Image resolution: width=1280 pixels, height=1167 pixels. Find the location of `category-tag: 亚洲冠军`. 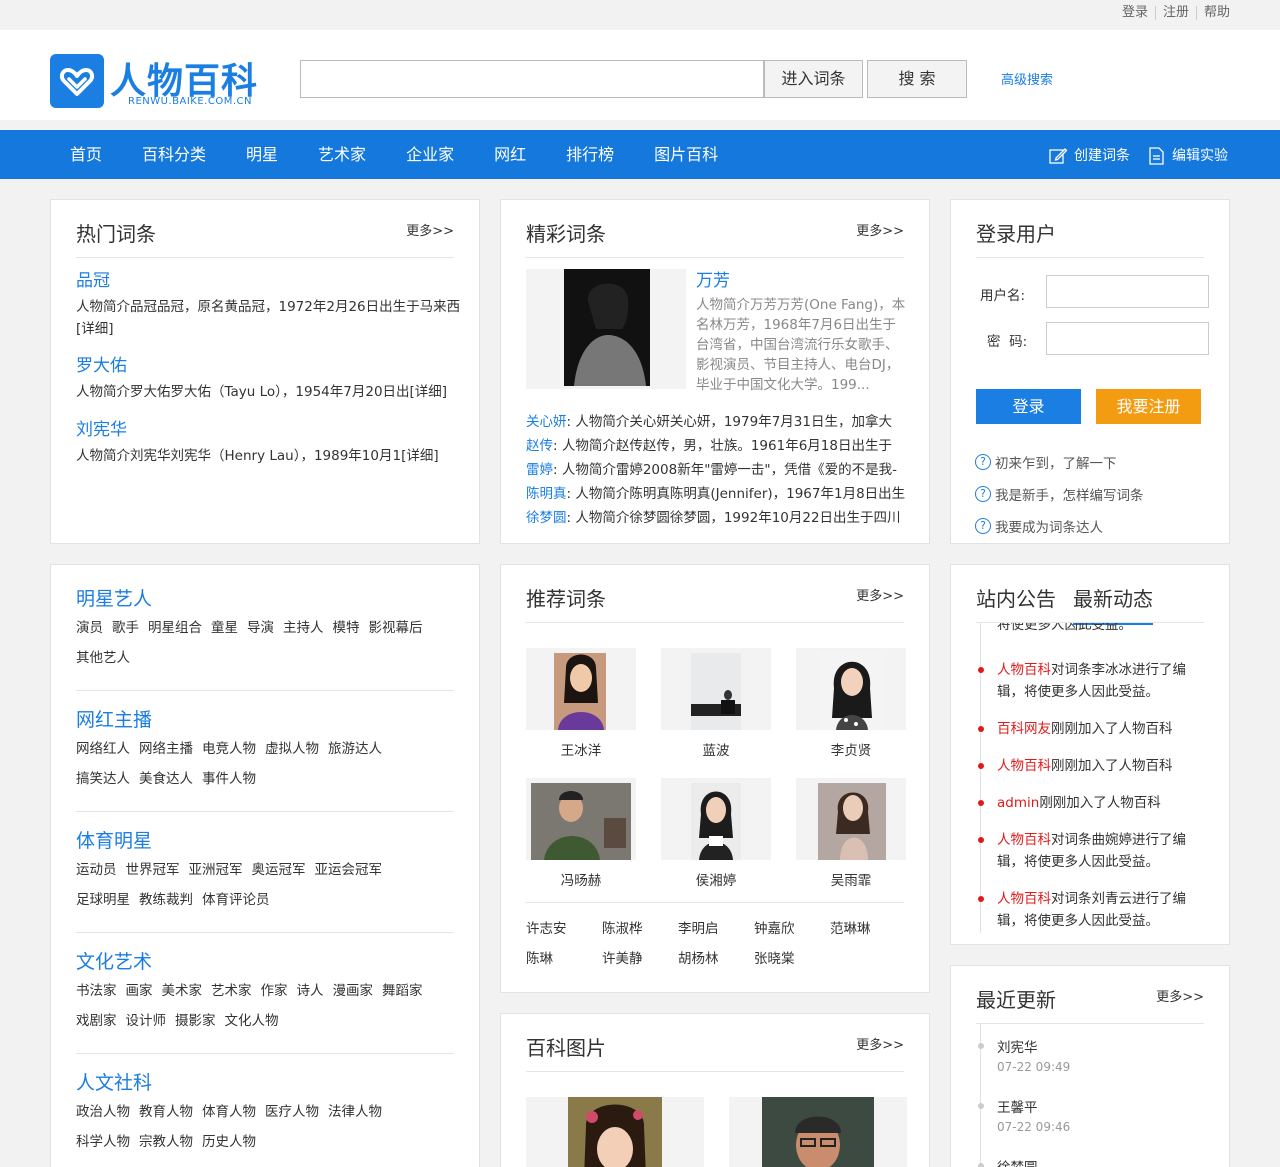

category-tag: 亚洲冠军 is located at coordinates (216, 870).